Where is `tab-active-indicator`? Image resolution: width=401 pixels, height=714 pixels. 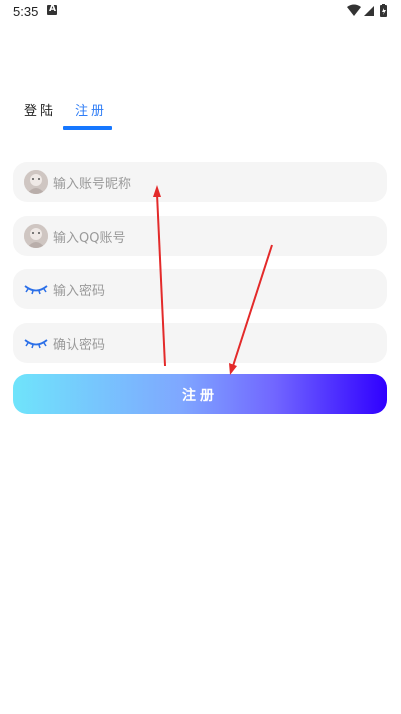
tab-active-indicator is located at coordinates (87, 128).